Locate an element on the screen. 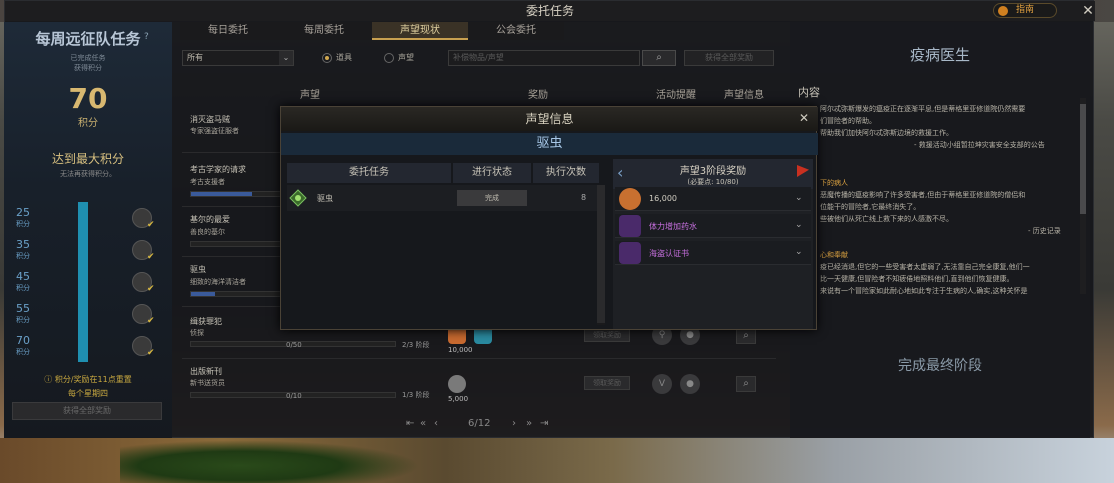 This screenshot has width=1114, height=483. modal-title: 声望信息 is located at coordinates (549, 119).